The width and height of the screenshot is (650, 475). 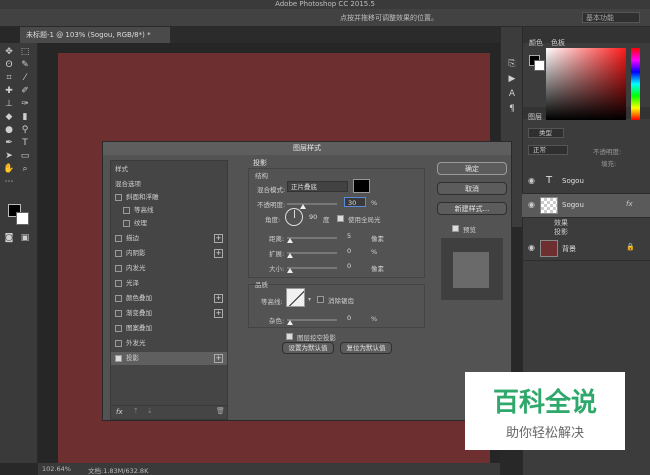 I want to click on blend-mode-select: 正片叠底, so click(x=317, y=186).